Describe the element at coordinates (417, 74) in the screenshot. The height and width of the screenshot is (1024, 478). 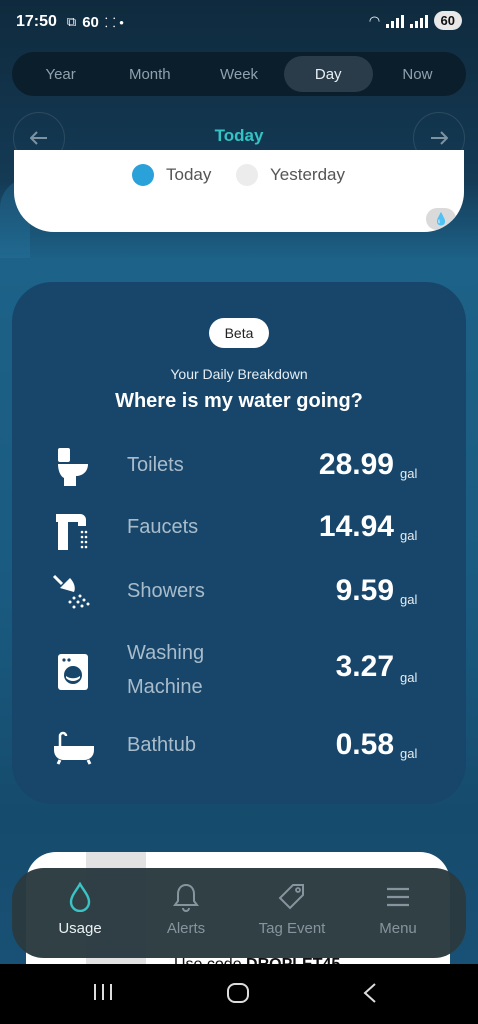
I see `period-now: Now` at that location.